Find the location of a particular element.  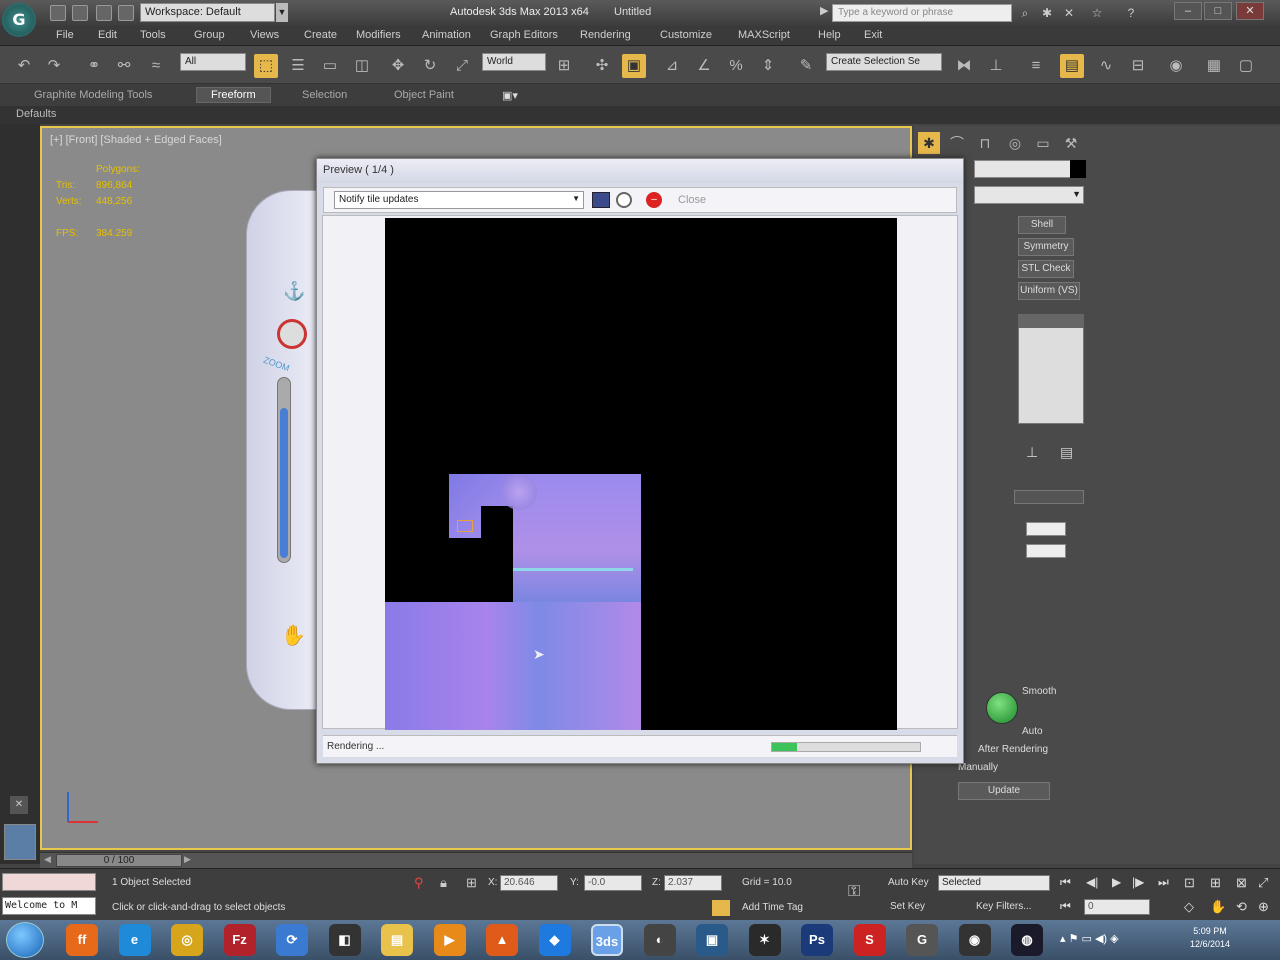

maxscript-mini-listener: Welcome to M is located at coordinates (49, 906).